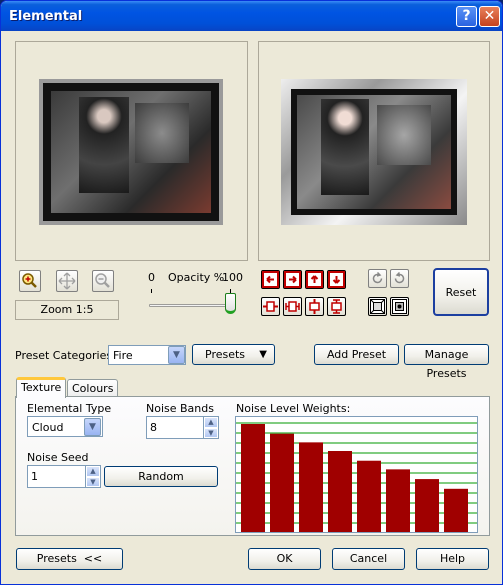 This screenshot has height=585, width=503. Describe the element at coordinates (466, 16) in the screenshot. I see `help-title-button: ?` at that location.